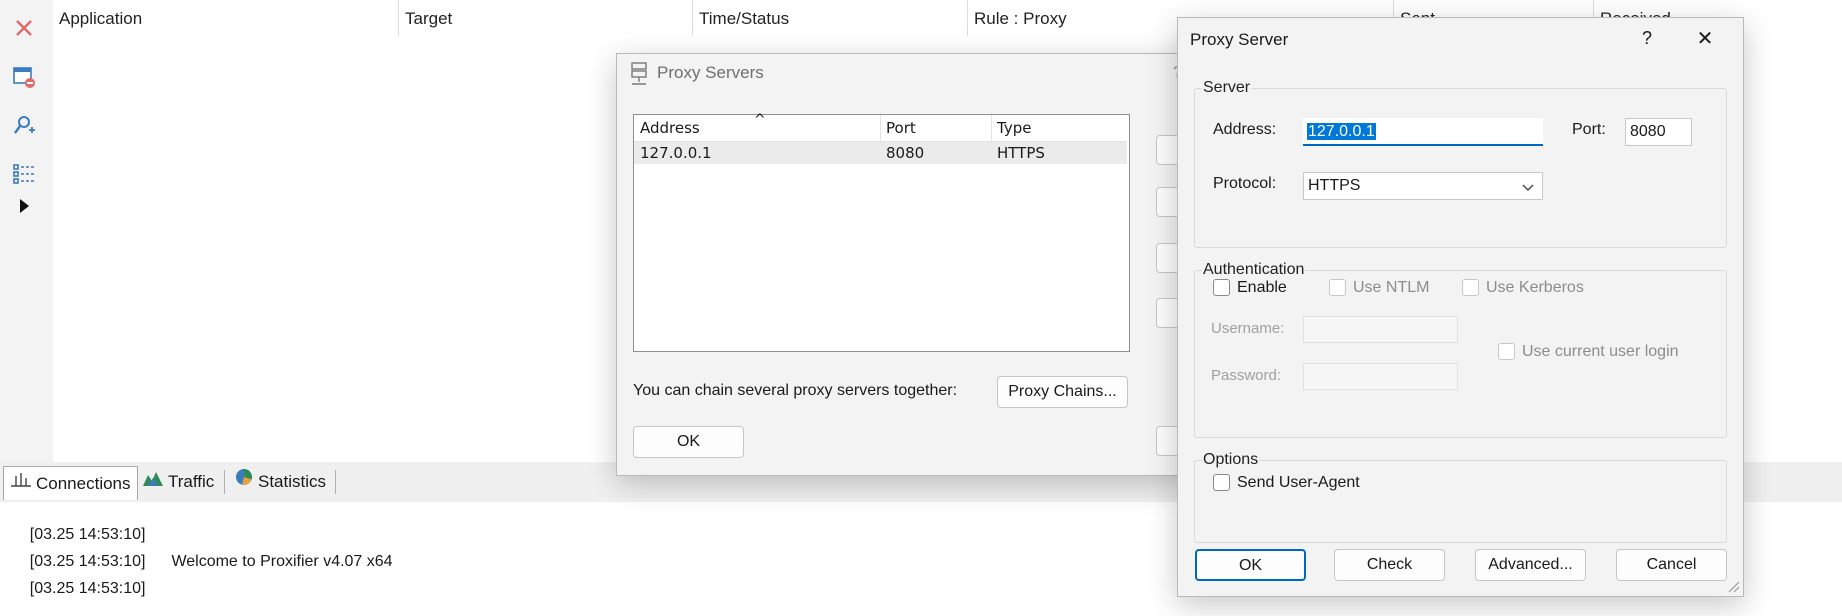 The width and height of the screenshot is (1842, 616). What do you see at coordinates (1658, 132) in the screenshot?
I see `port-field: 8080` at bounding box center [1658, 132].